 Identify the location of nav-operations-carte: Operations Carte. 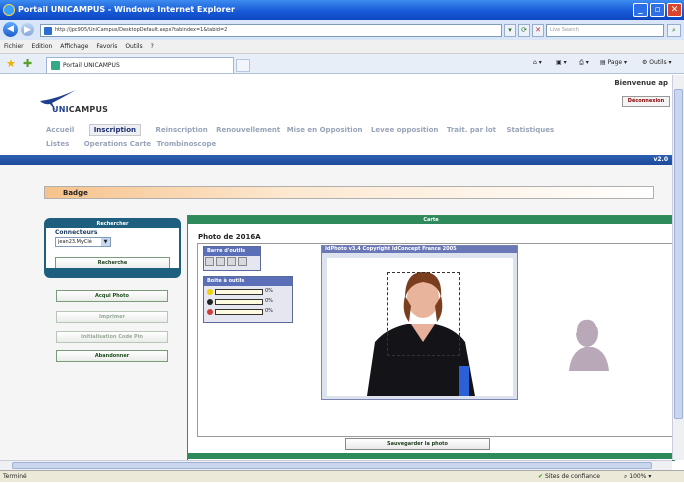
(117, 144).